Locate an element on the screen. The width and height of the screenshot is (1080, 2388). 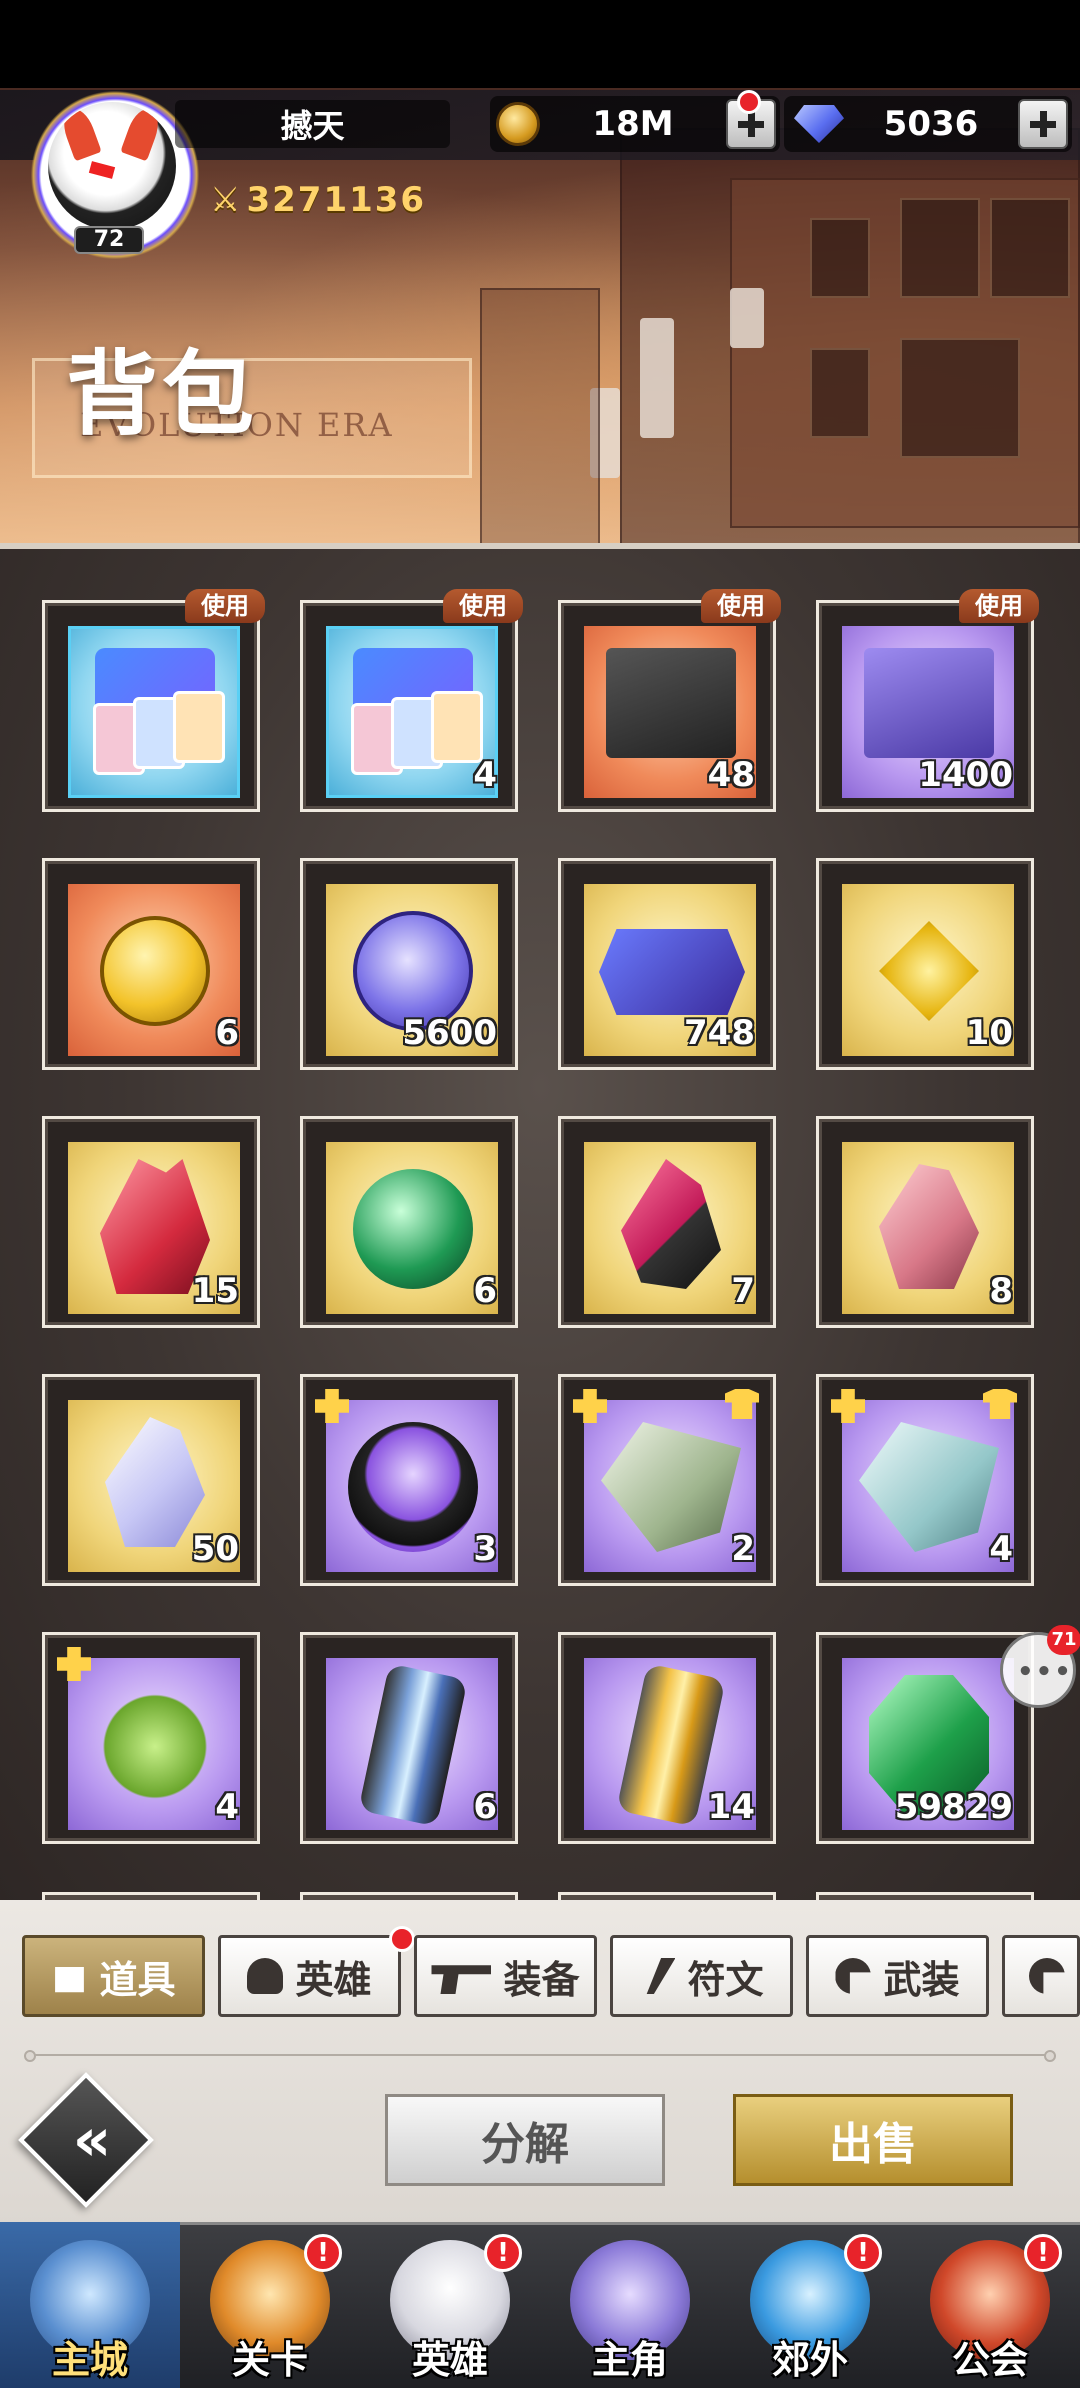
nav-label: 公会 is located at coordinates (989, 2360).